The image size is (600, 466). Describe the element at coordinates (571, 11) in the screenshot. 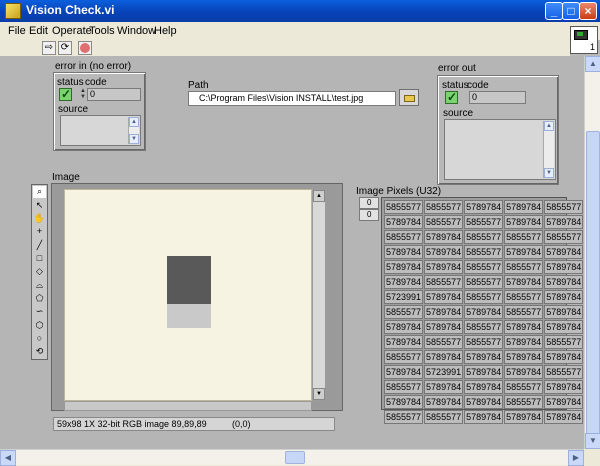

I see `maximize-button: □` at that location.